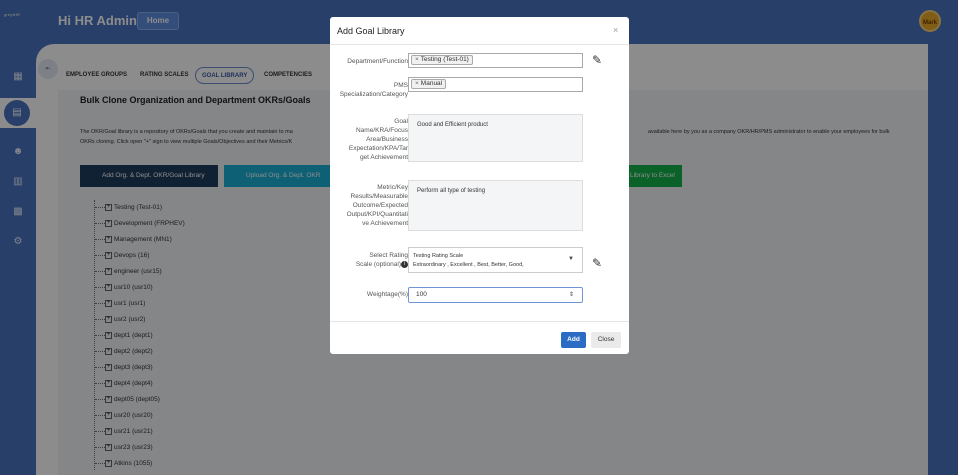 The height and width of the screenshot is (475, 958). I want to click on weightage-value: 100, so click(421, 294).